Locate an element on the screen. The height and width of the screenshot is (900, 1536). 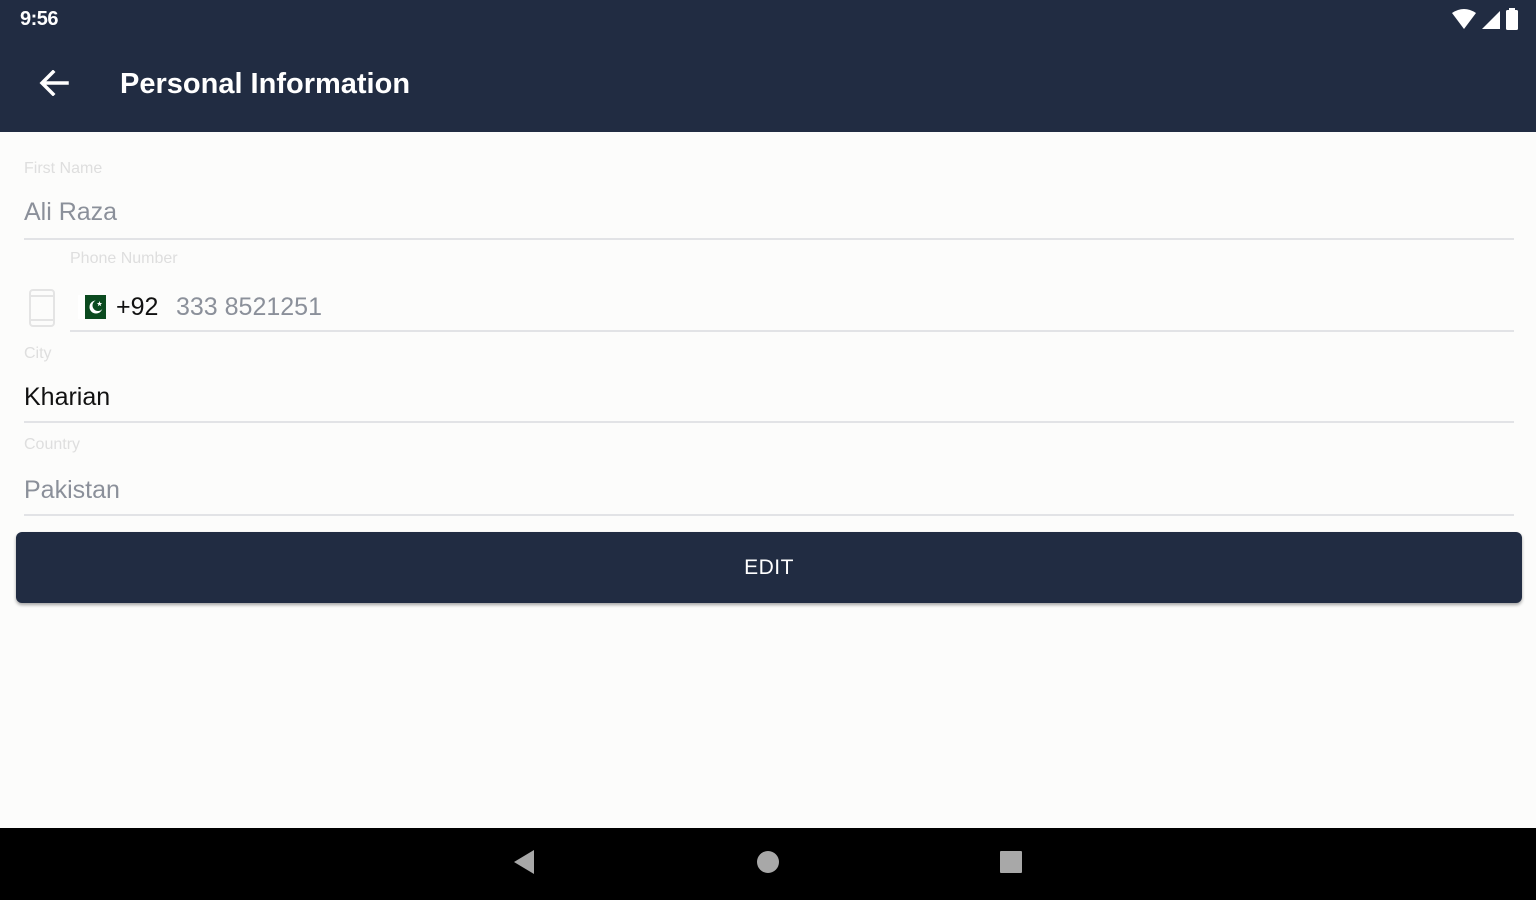
phone-label: Phone Number is located at coordinates (124, 258).